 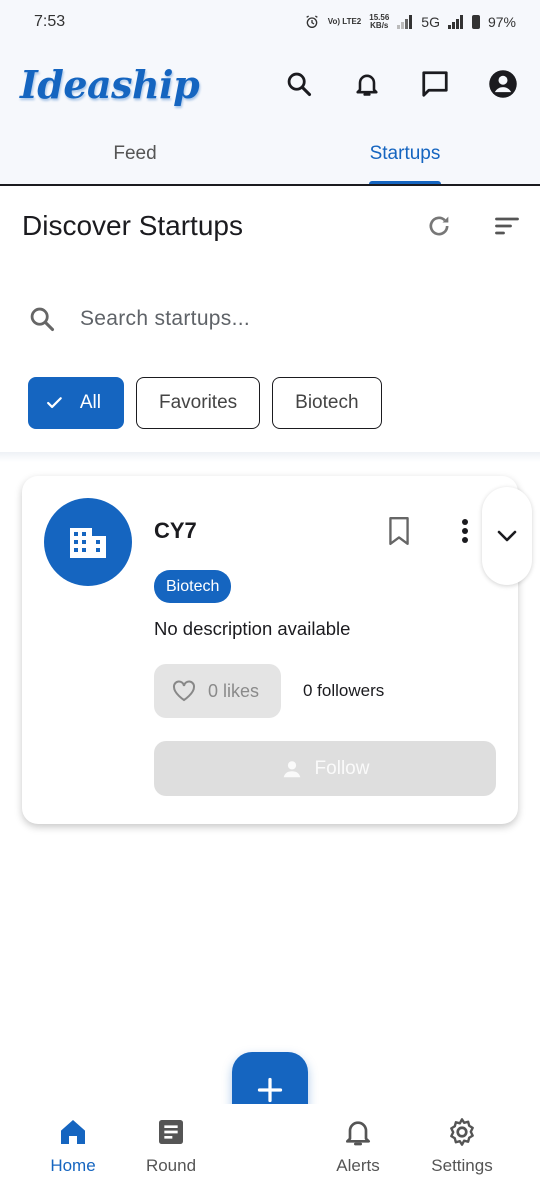 I want to click on building-icon, so click(x=88, y=543).